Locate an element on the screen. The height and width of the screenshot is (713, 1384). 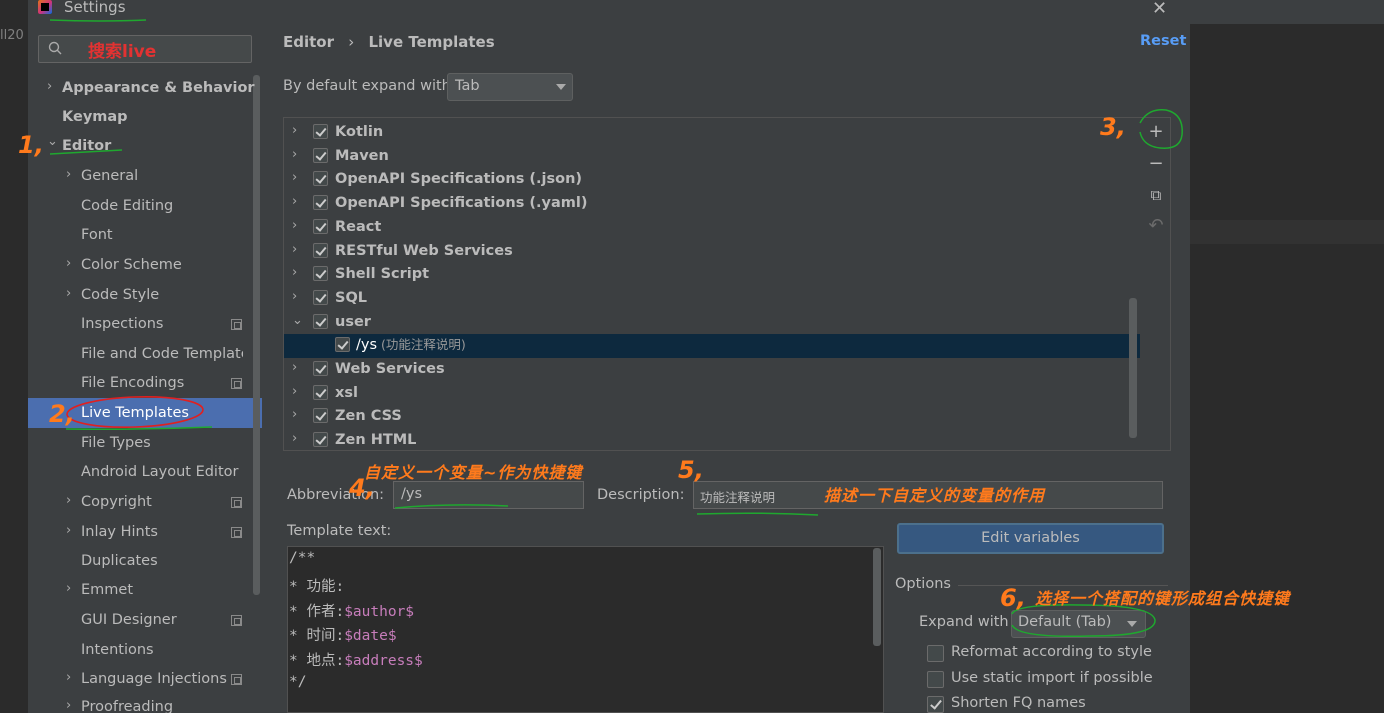
remove-icon: − is located at coordinates (1156, 164).